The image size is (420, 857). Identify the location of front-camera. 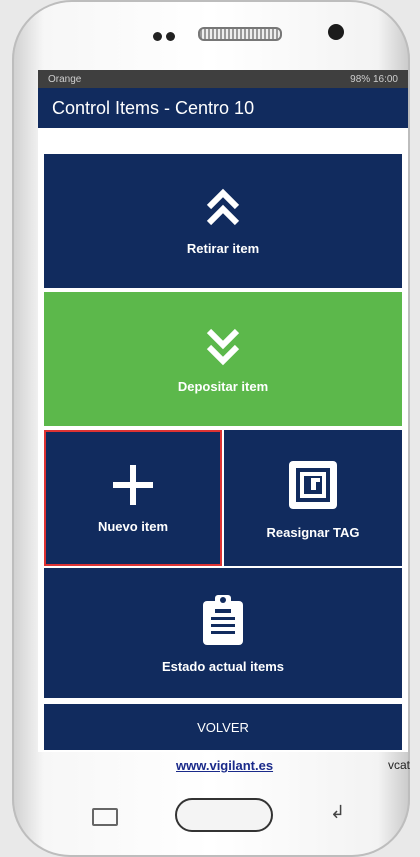
(336, 32).